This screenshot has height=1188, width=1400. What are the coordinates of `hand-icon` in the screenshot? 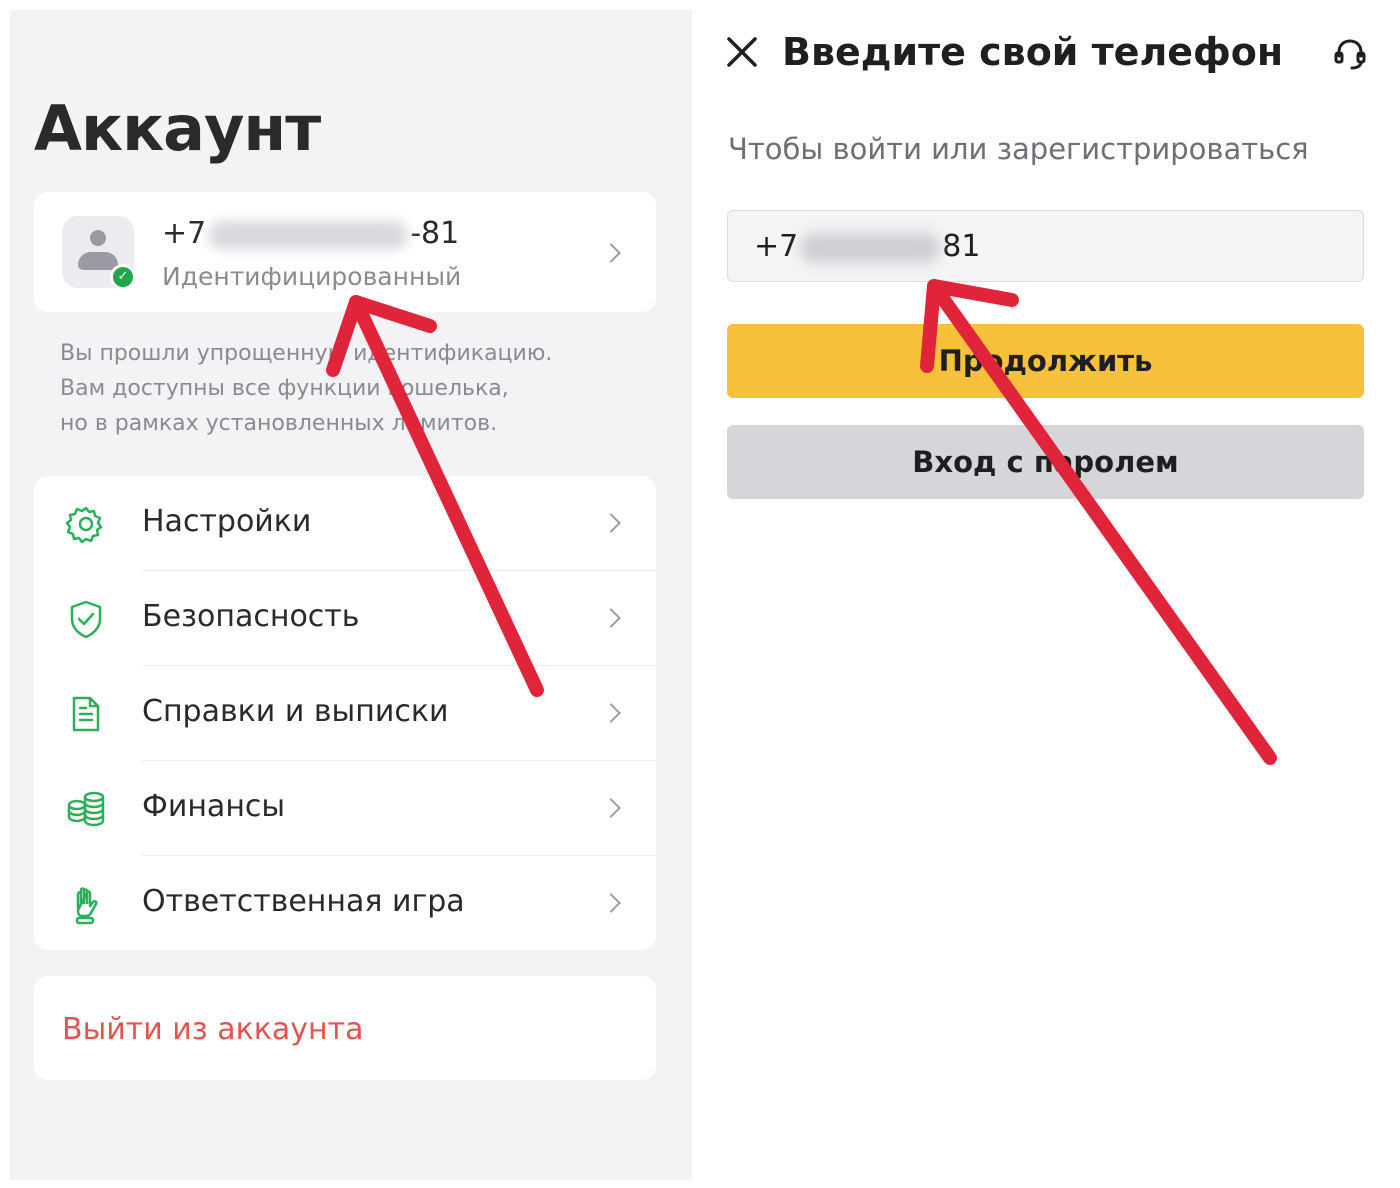 It's located at (86, 906).